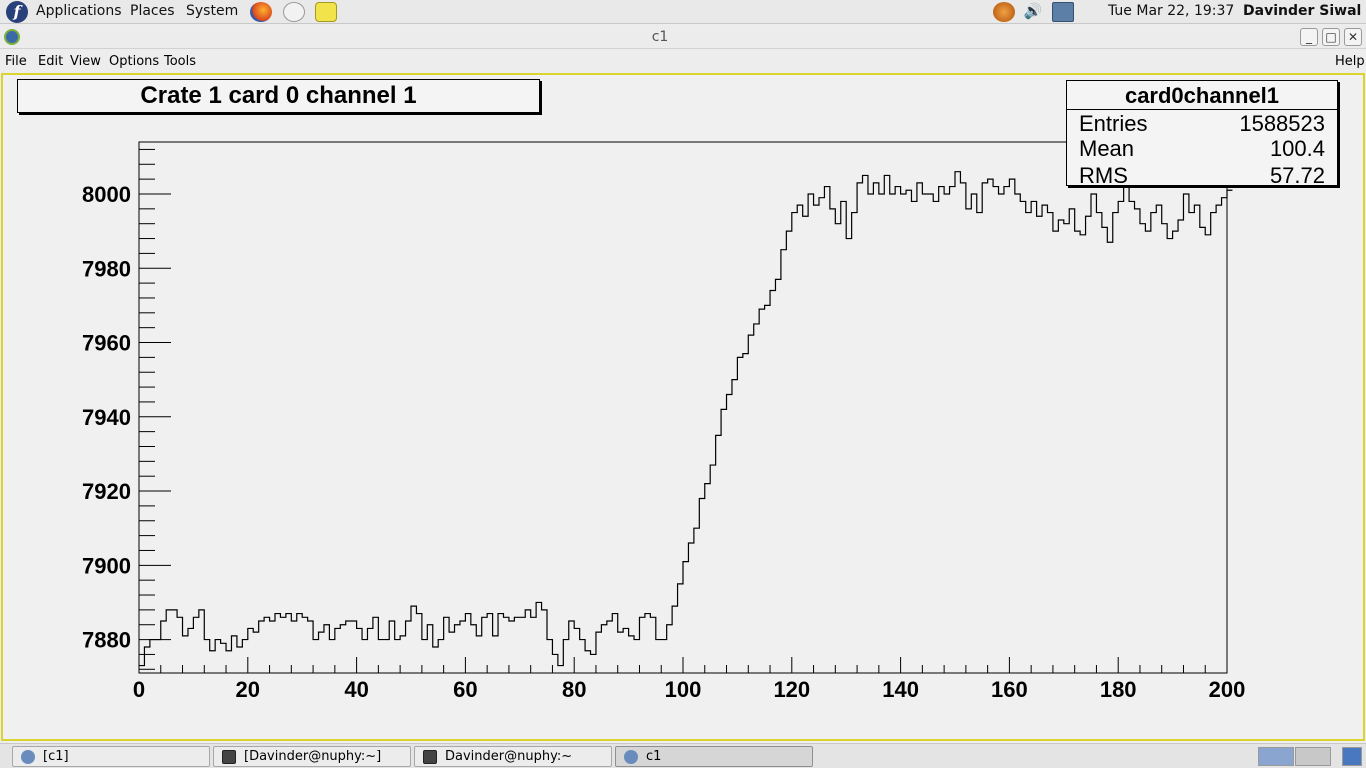 The width and height of the screenshot is (1366, 768). What do you see at coordinates (79, 11) in the screenshot?
I see `menu-applications: Applications` at bounding box center [79, 11].